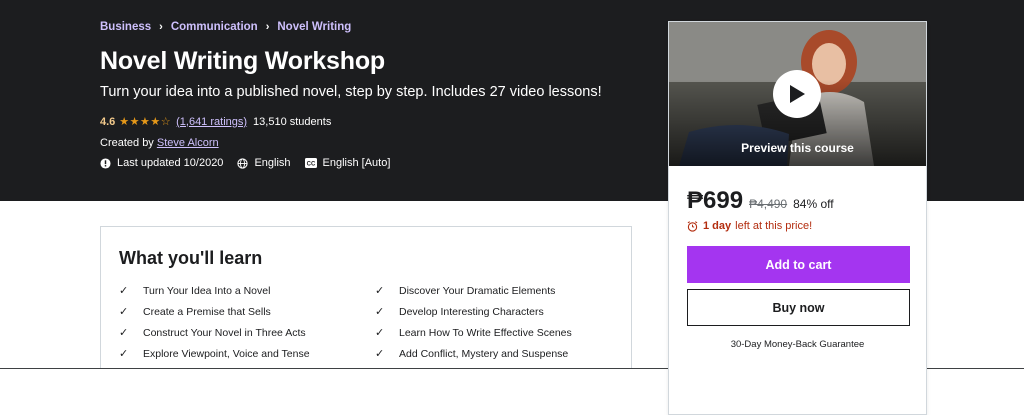 This screenshot has height=415, width=1024. Describe the element at coordinates (477, 290) in the screenshot. I see `learn-item-text: Discover Your Dramatic Elements` at that location.